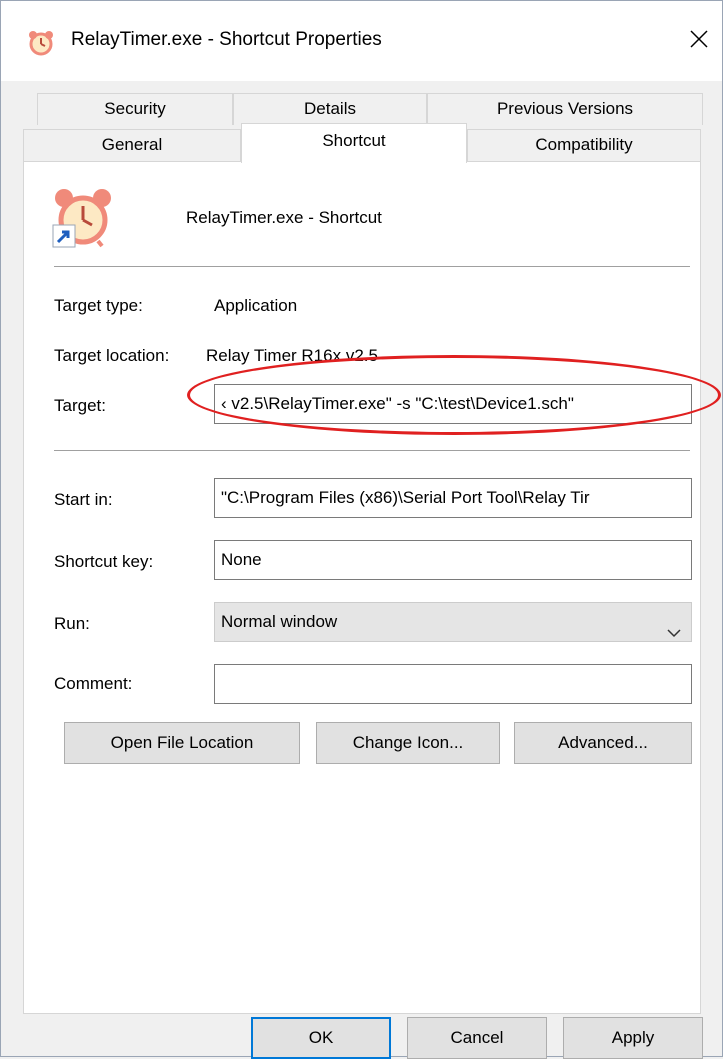 The width and height of the screenshot is (723, 1059). What do you see at coordinates (41, 43) in the screenshot?
I see `alarm-clock-icon` at bounding box center [41, 43].